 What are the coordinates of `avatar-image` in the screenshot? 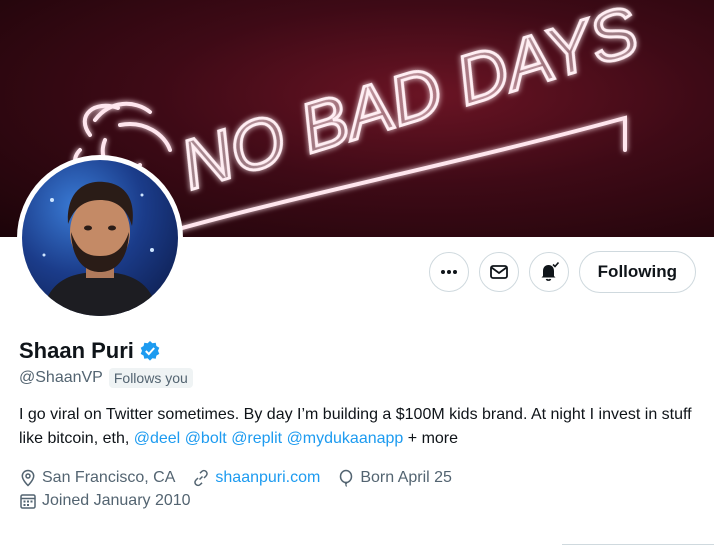 It's located at (100, 238).